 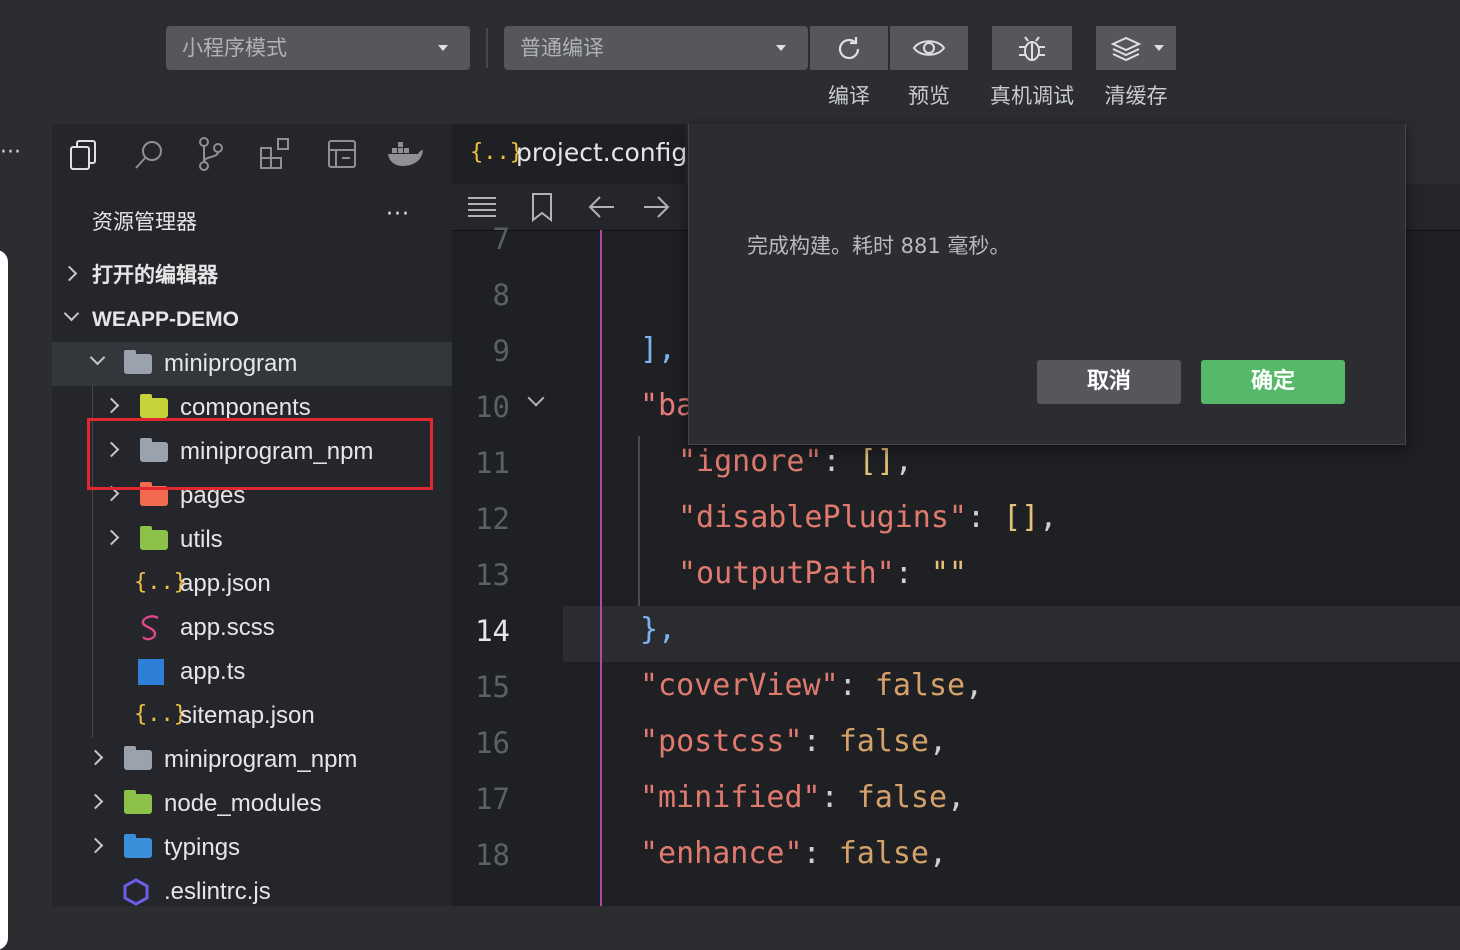 I want to click on explorer-more-icon: ···, so click(x=398, y=214).